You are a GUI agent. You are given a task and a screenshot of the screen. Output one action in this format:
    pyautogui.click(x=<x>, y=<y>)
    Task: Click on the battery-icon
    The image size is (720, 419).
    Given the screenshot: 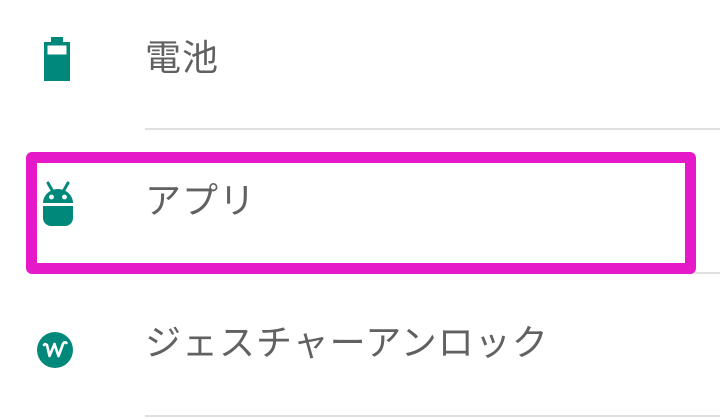 What is the action you would take?
    pyautogui.click(x=57, y=59)
    